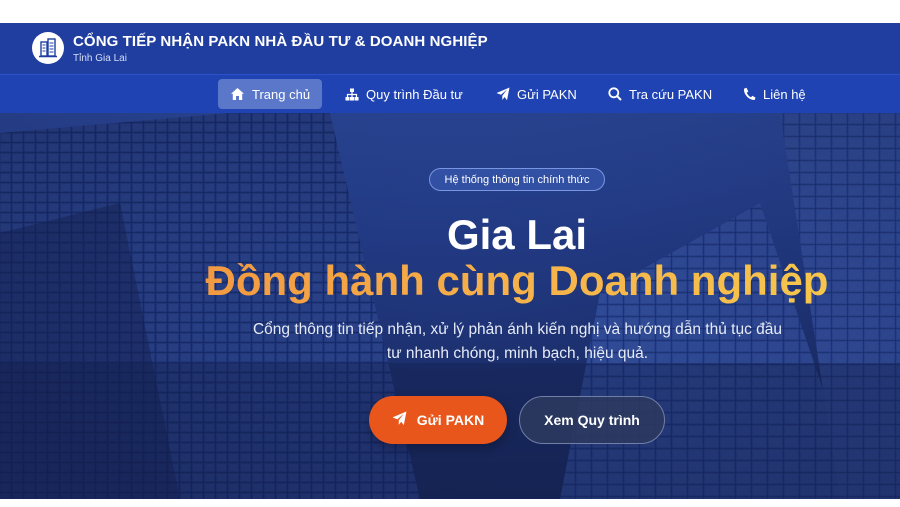  Describe the element at coordinates (784, 94) in the screenshot. I see `nav-item-label: Liên hệ` at that location.